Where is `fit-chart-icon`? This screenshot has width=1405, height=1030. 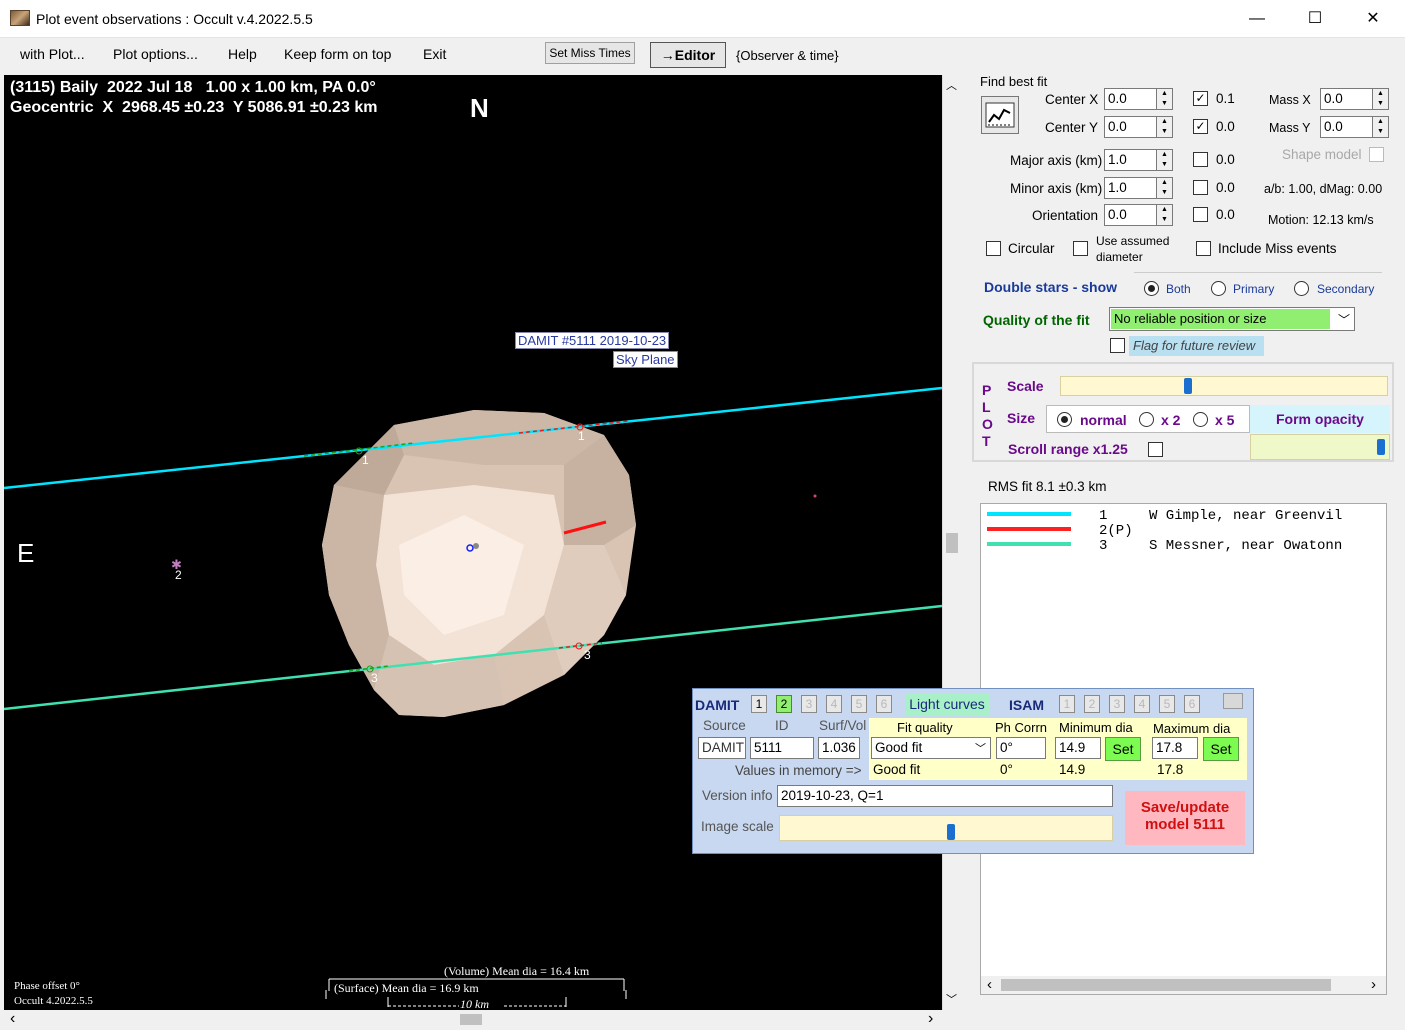
fit-chart-icon is located at coordinates (1000, 115).